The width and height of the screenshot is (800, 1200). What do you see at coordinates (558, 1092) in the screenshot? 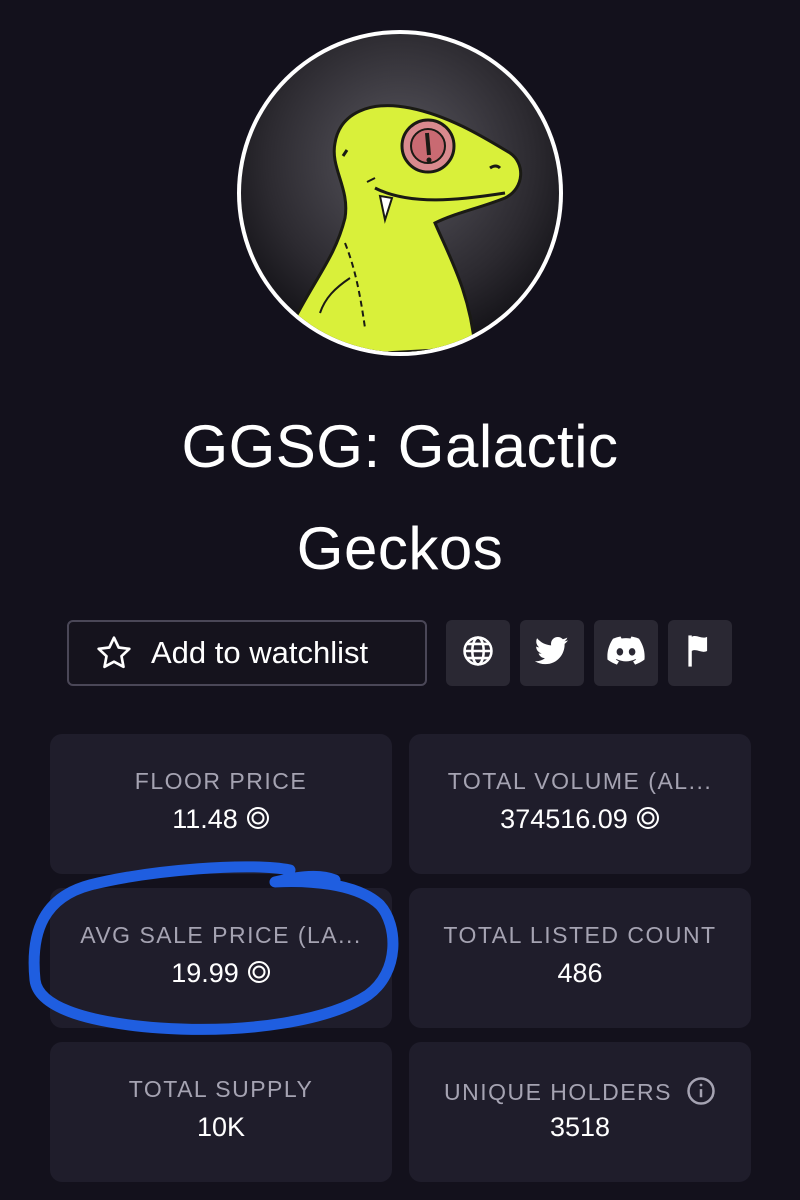
I see `unique-holders-label: UNIQUE HOLDERS` at bounding box center [558, 1092].